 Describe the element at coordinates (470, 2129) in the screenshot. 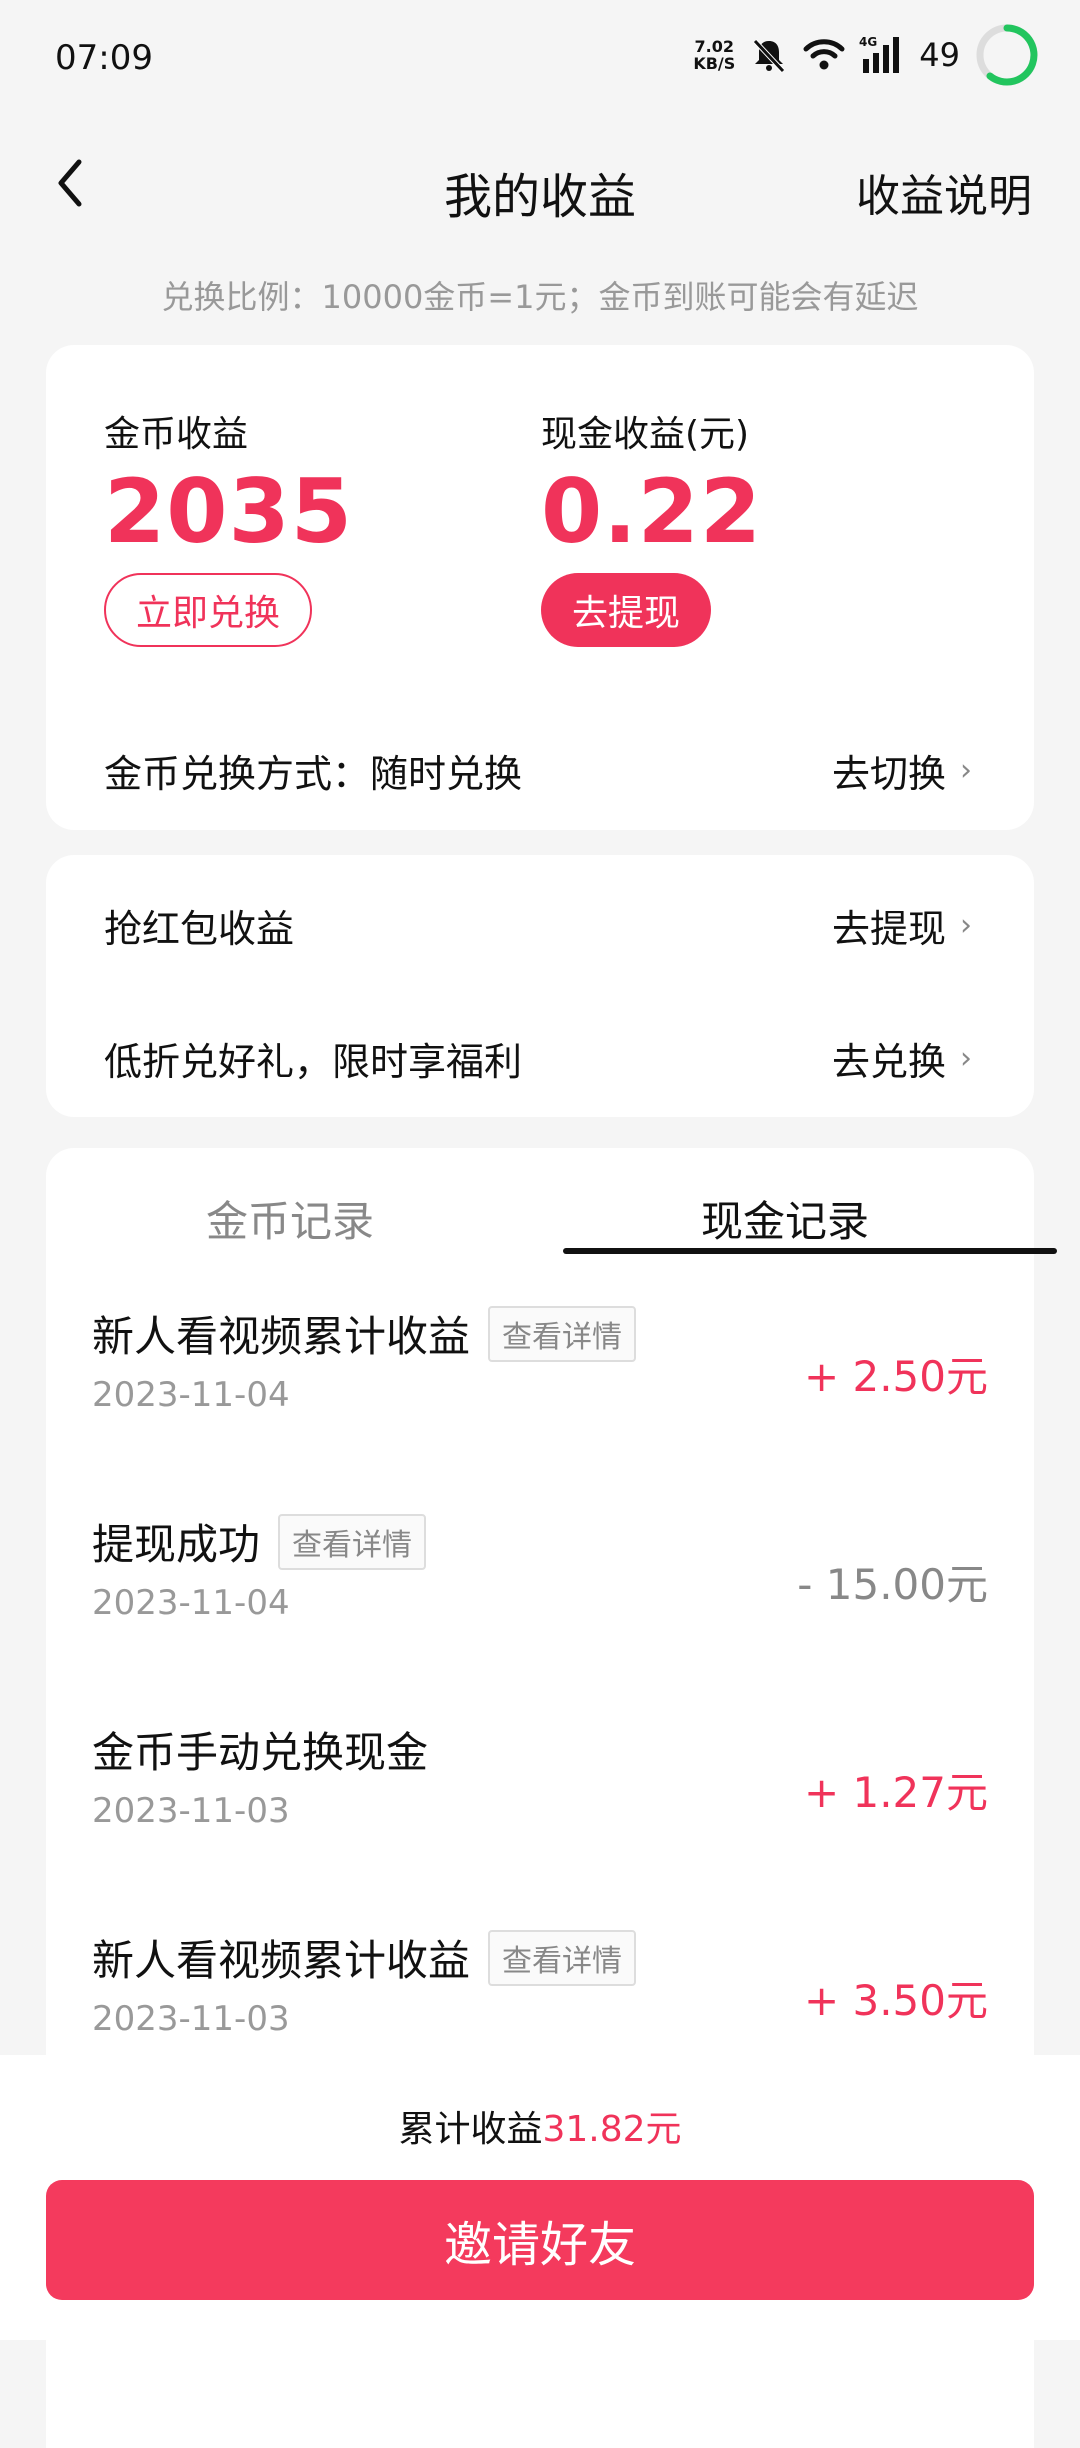

I see `total-earnings-label: 累计收益` at that location.